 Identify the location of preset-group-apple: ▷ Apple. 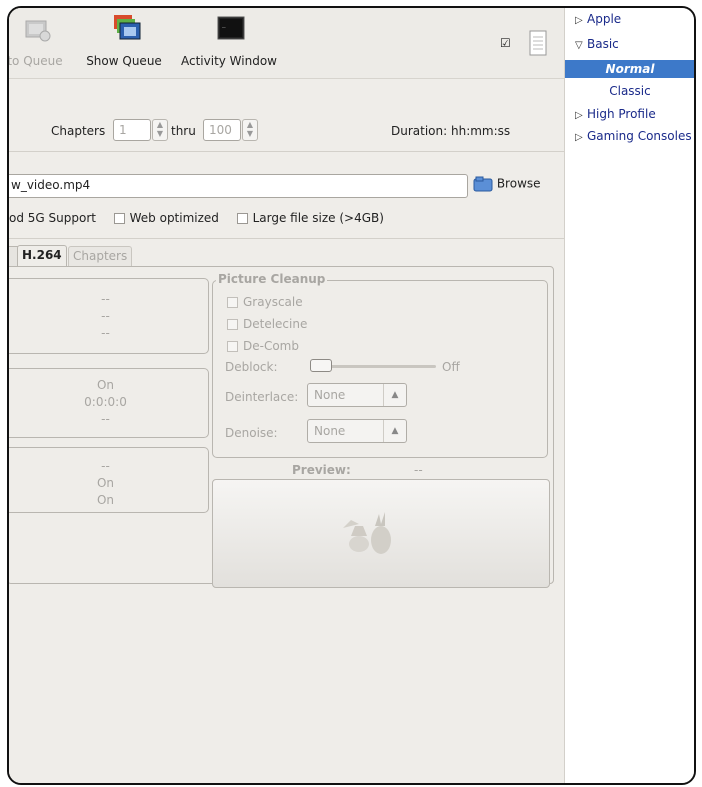
(598, 19).